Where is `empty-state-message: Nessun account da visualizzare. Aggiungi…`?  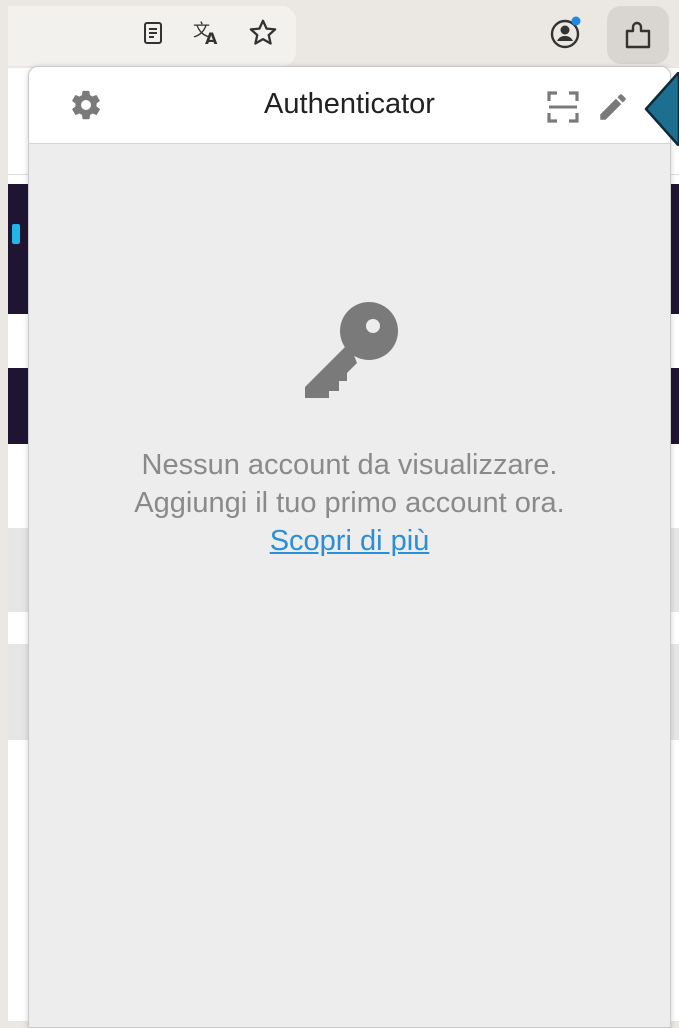
empty-state-message: Nessun account da visualizzare. Aggiungi… is located at coordinates (349, 503).